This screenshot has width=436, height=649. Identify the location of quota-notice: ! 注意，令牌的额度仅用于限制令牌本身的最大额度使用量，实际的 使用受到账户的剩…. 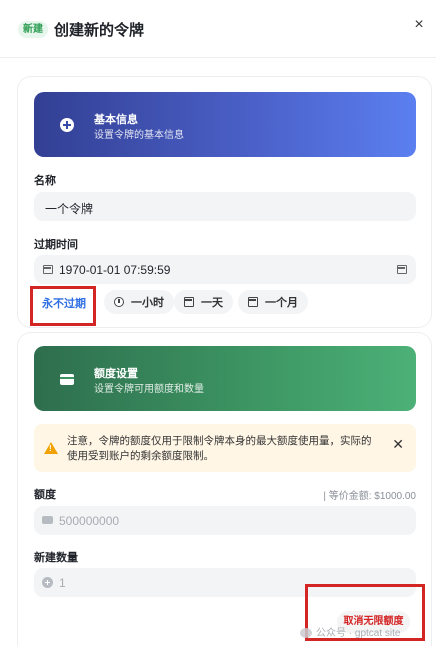
(225, 448).